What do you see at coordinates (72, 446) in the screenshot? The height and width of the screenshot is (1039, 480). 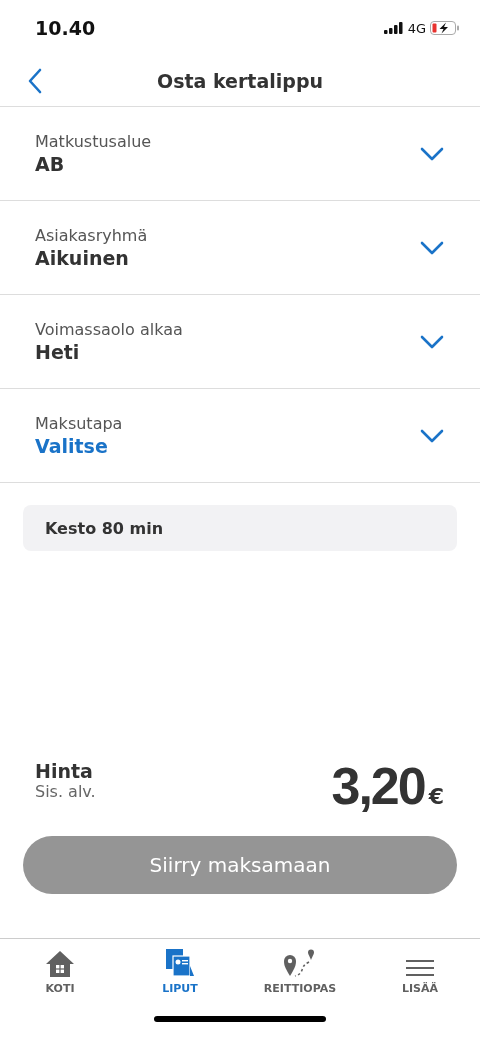 I see `field-value: Valitse` at bounding box center [72, 446].